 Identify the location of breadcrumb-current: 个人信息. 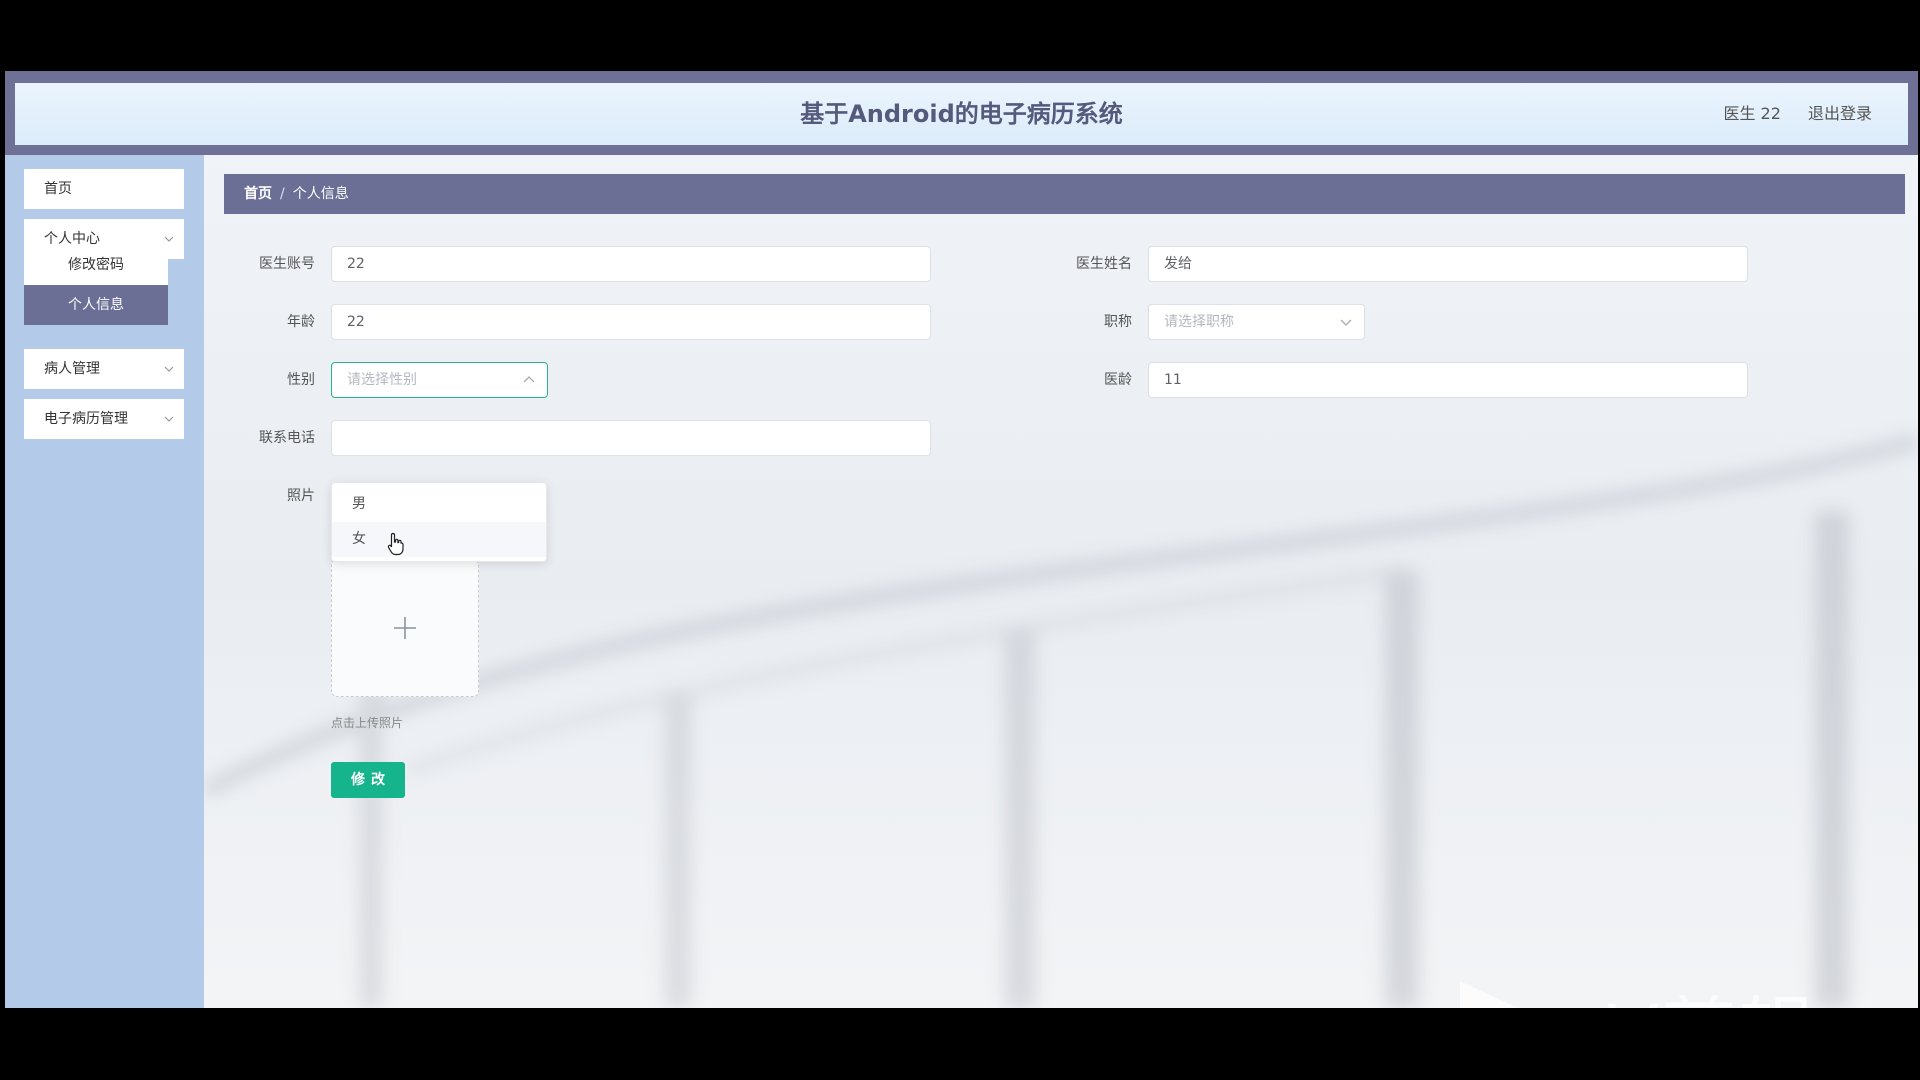
(320, 194).